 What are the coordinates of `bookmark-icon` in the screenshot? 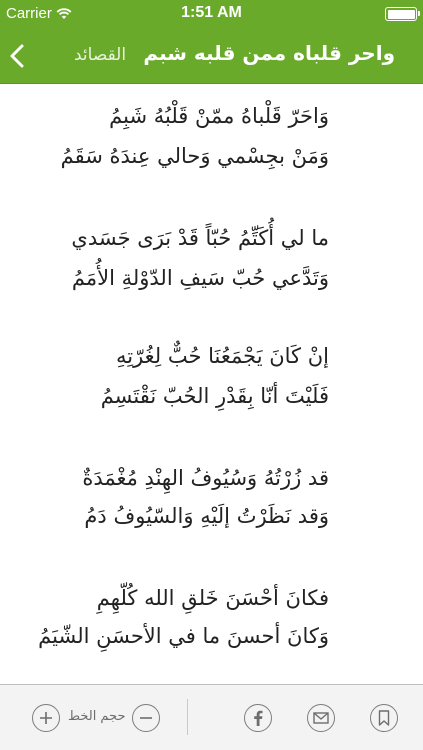 It's located at (384, 718).